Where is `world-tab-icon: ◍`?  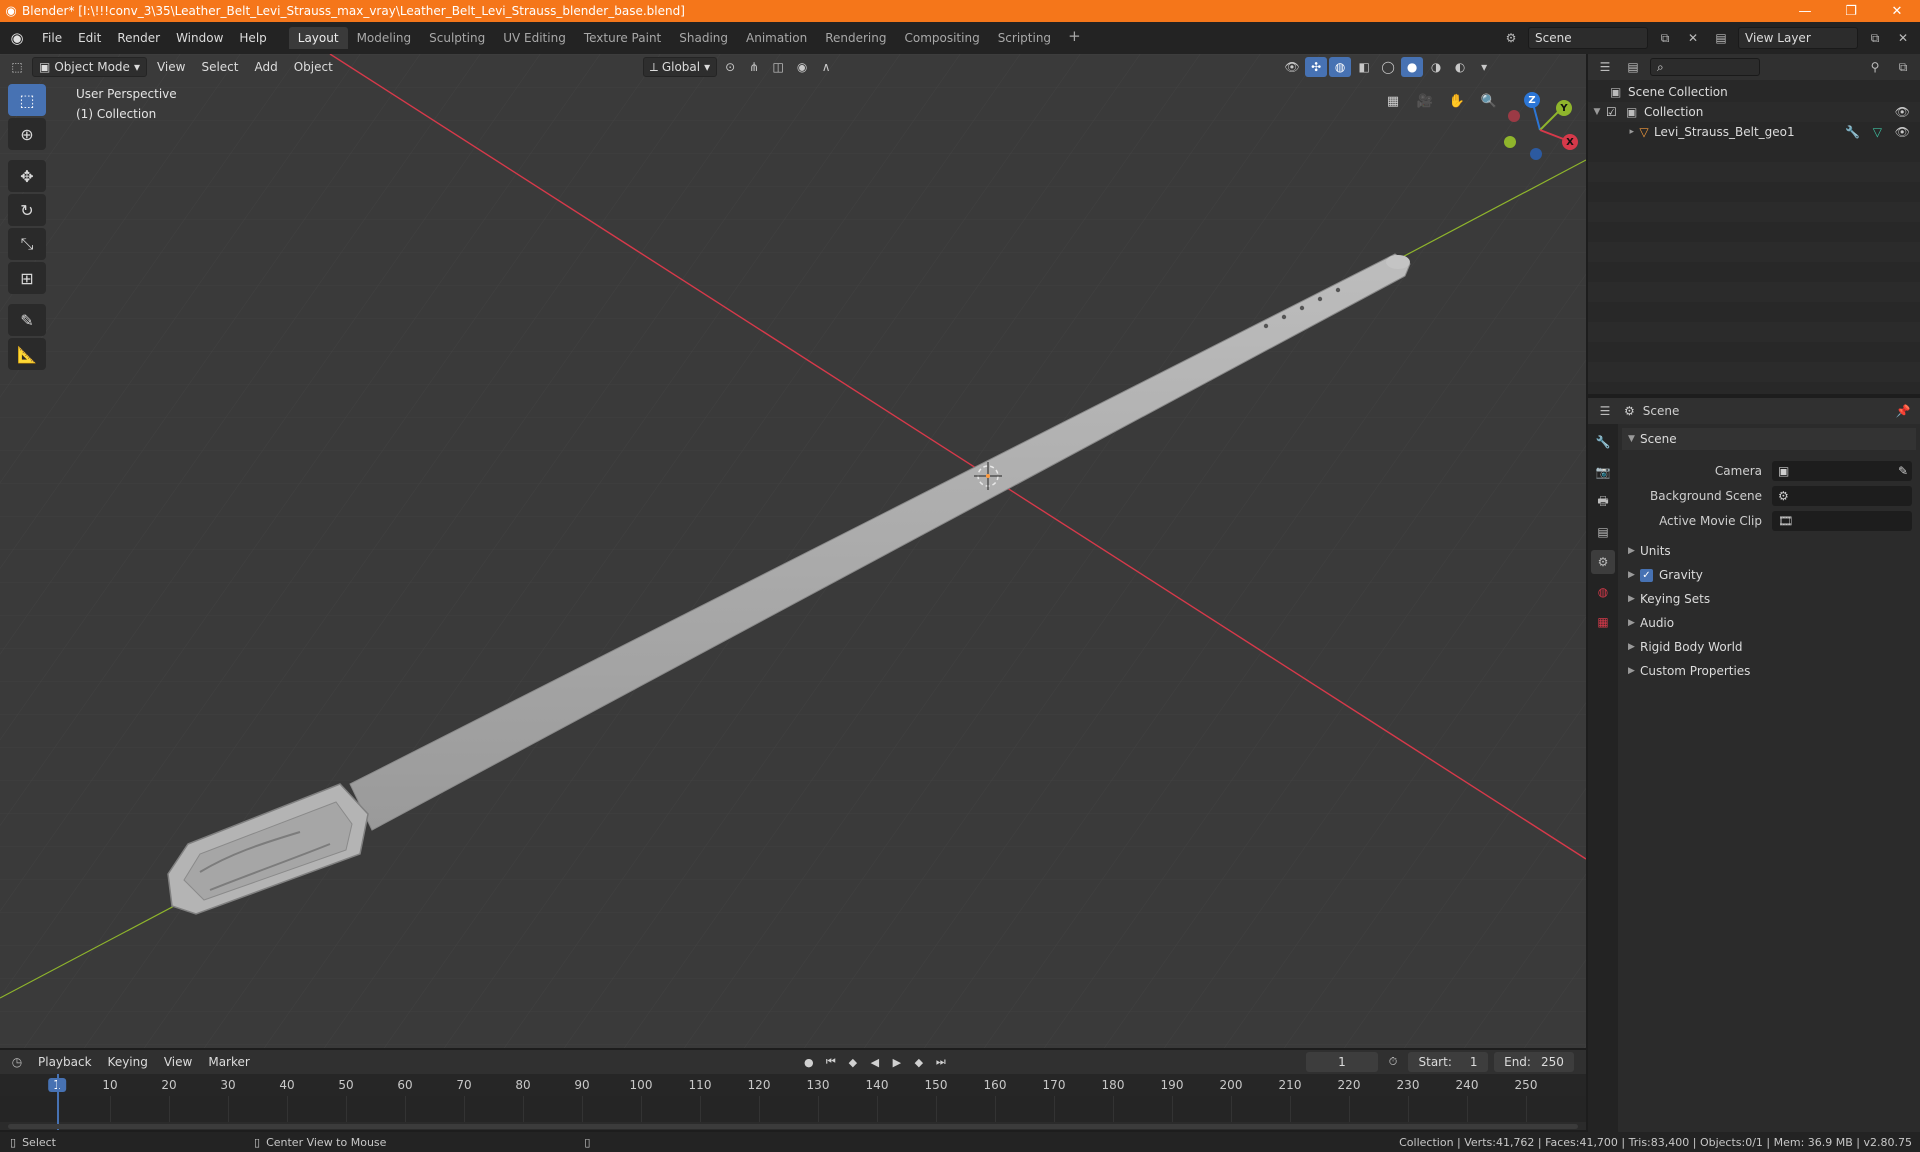 world-tab-icon: ◍ is located at coordinates (1603, 592).